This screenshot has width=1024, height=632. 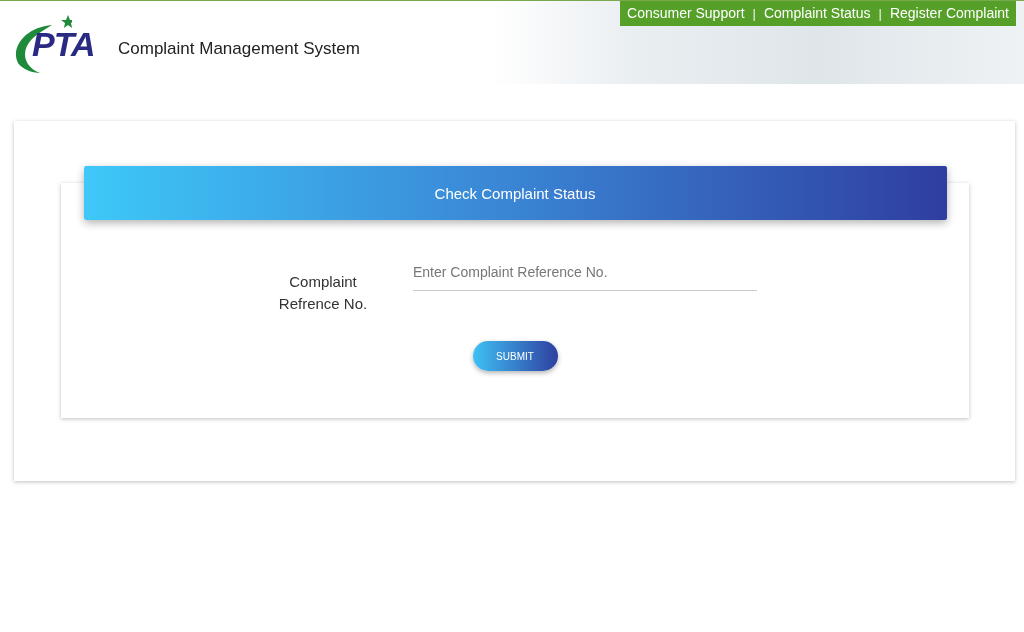 What do you see at coordinates (686, 13) in the screenshot?
I see `nav-link: Consumer Support` at bounding box center [686, 13].